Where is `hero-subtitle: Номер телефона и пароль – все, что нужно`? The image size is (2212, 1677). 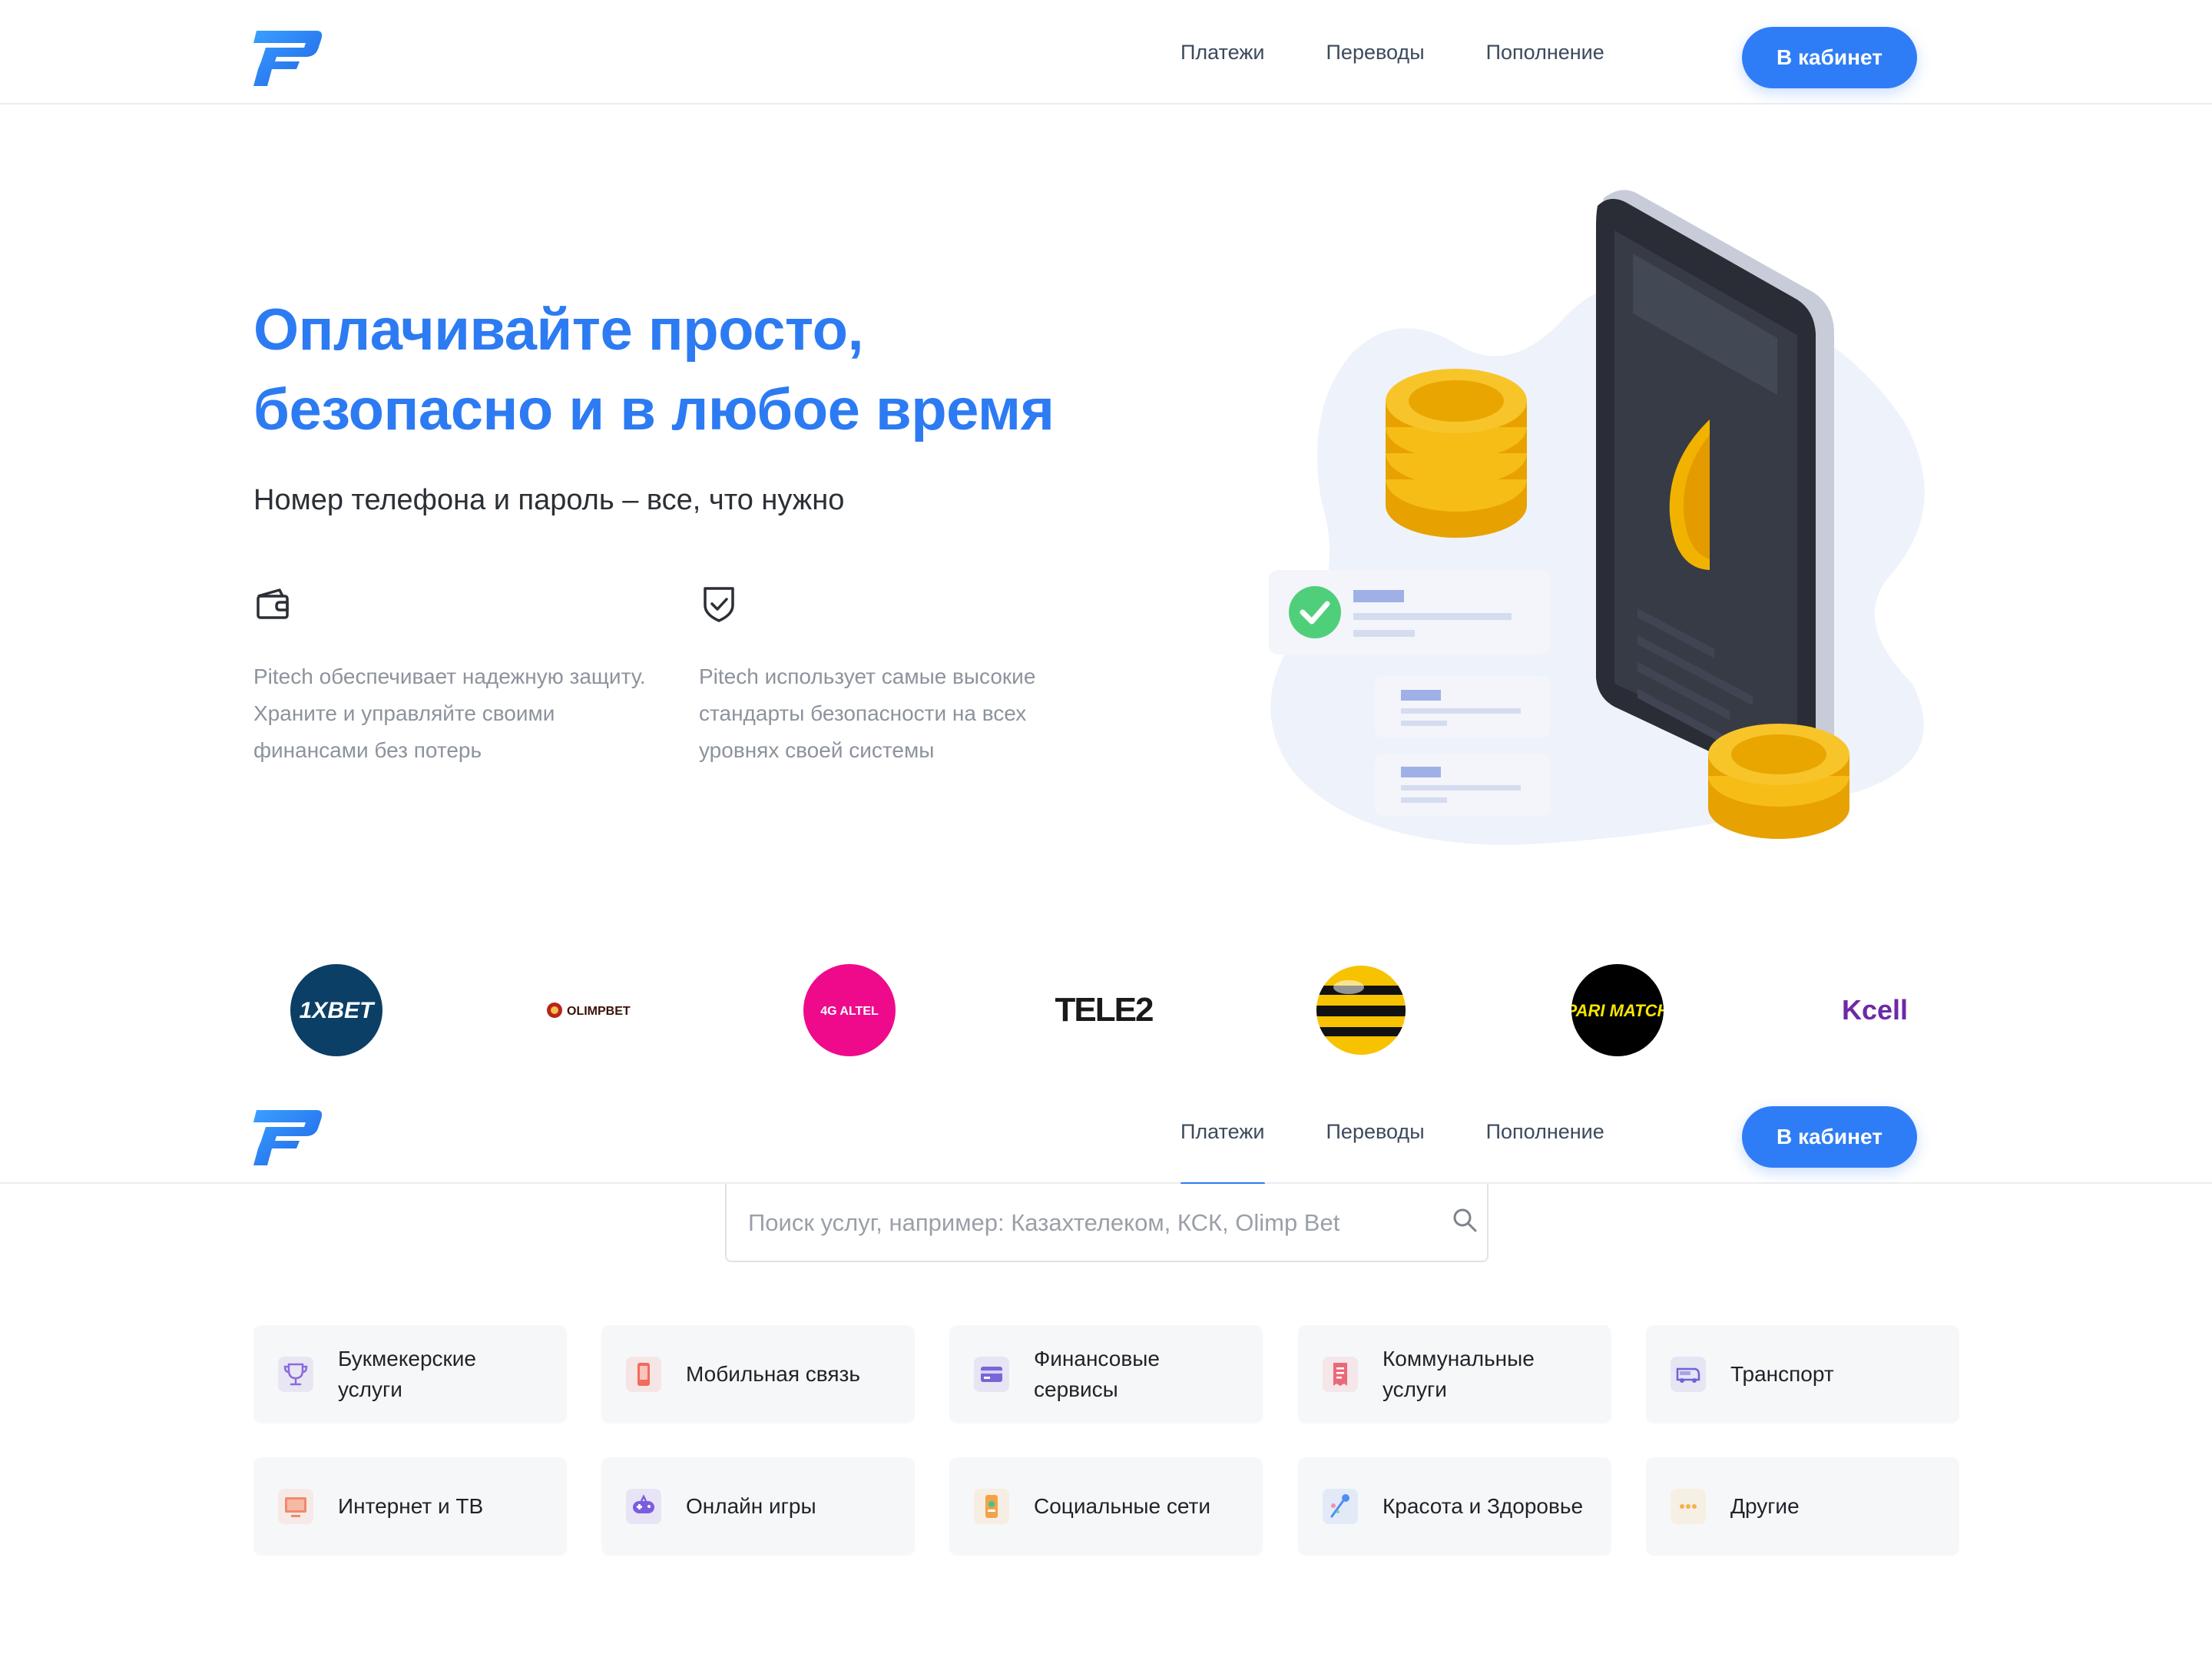
hero-subtitle: Номер телефона и пароль – все, что нужно is located at coordinates (549, 500).